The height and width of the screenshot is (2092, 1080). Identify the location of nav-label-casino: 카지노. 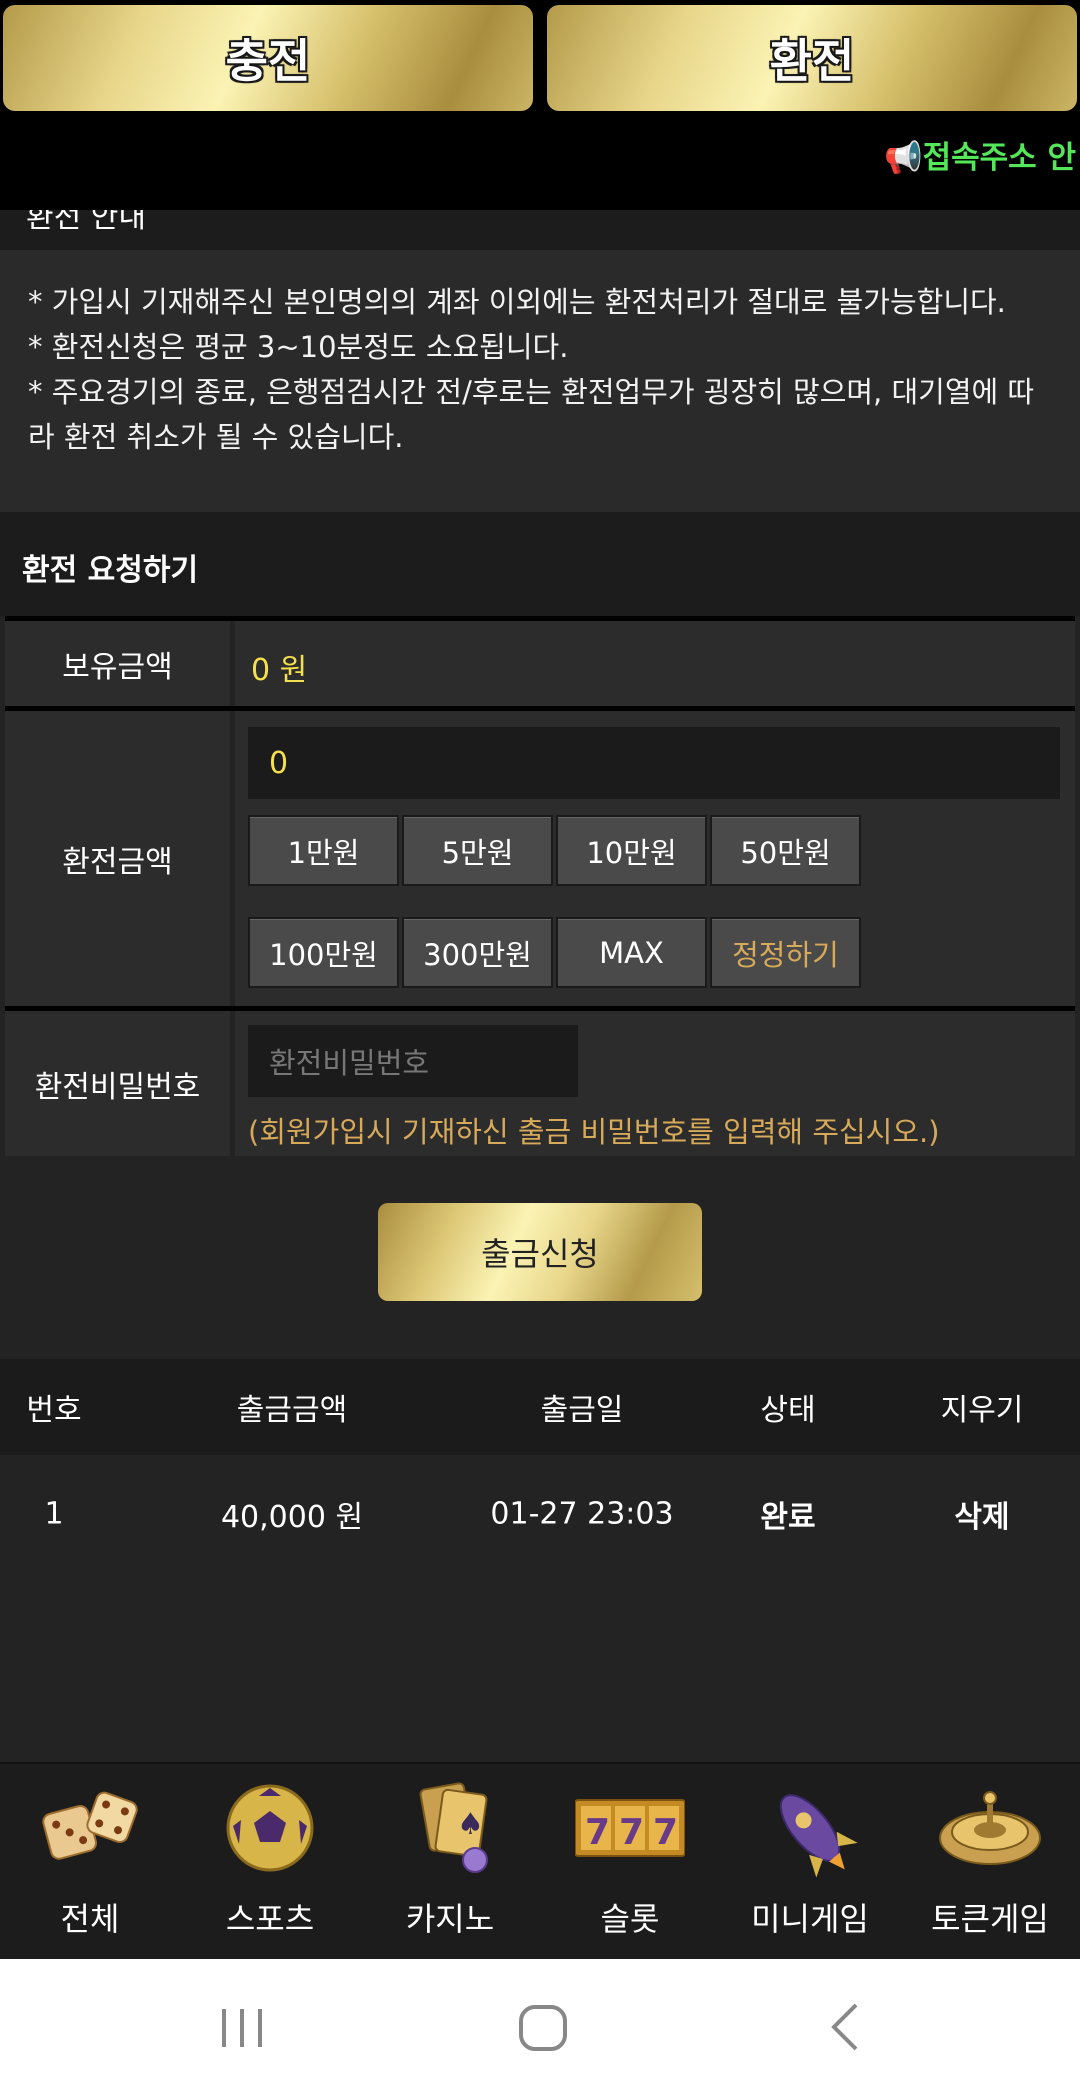
(450, 1919).